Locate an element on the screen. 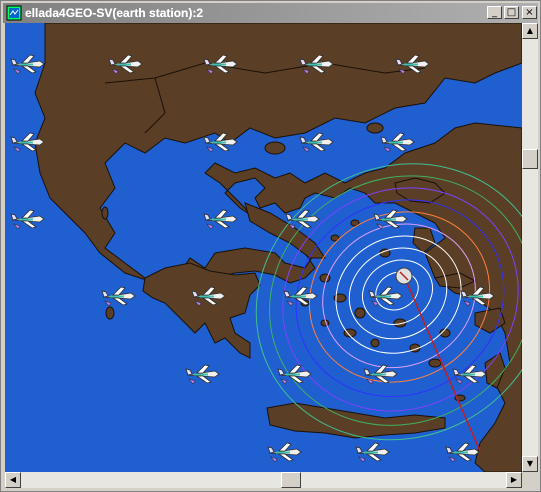  title-bar: ellada4GEO-SV(earth station):2 _ □ × is located at coordinates (270, 13).